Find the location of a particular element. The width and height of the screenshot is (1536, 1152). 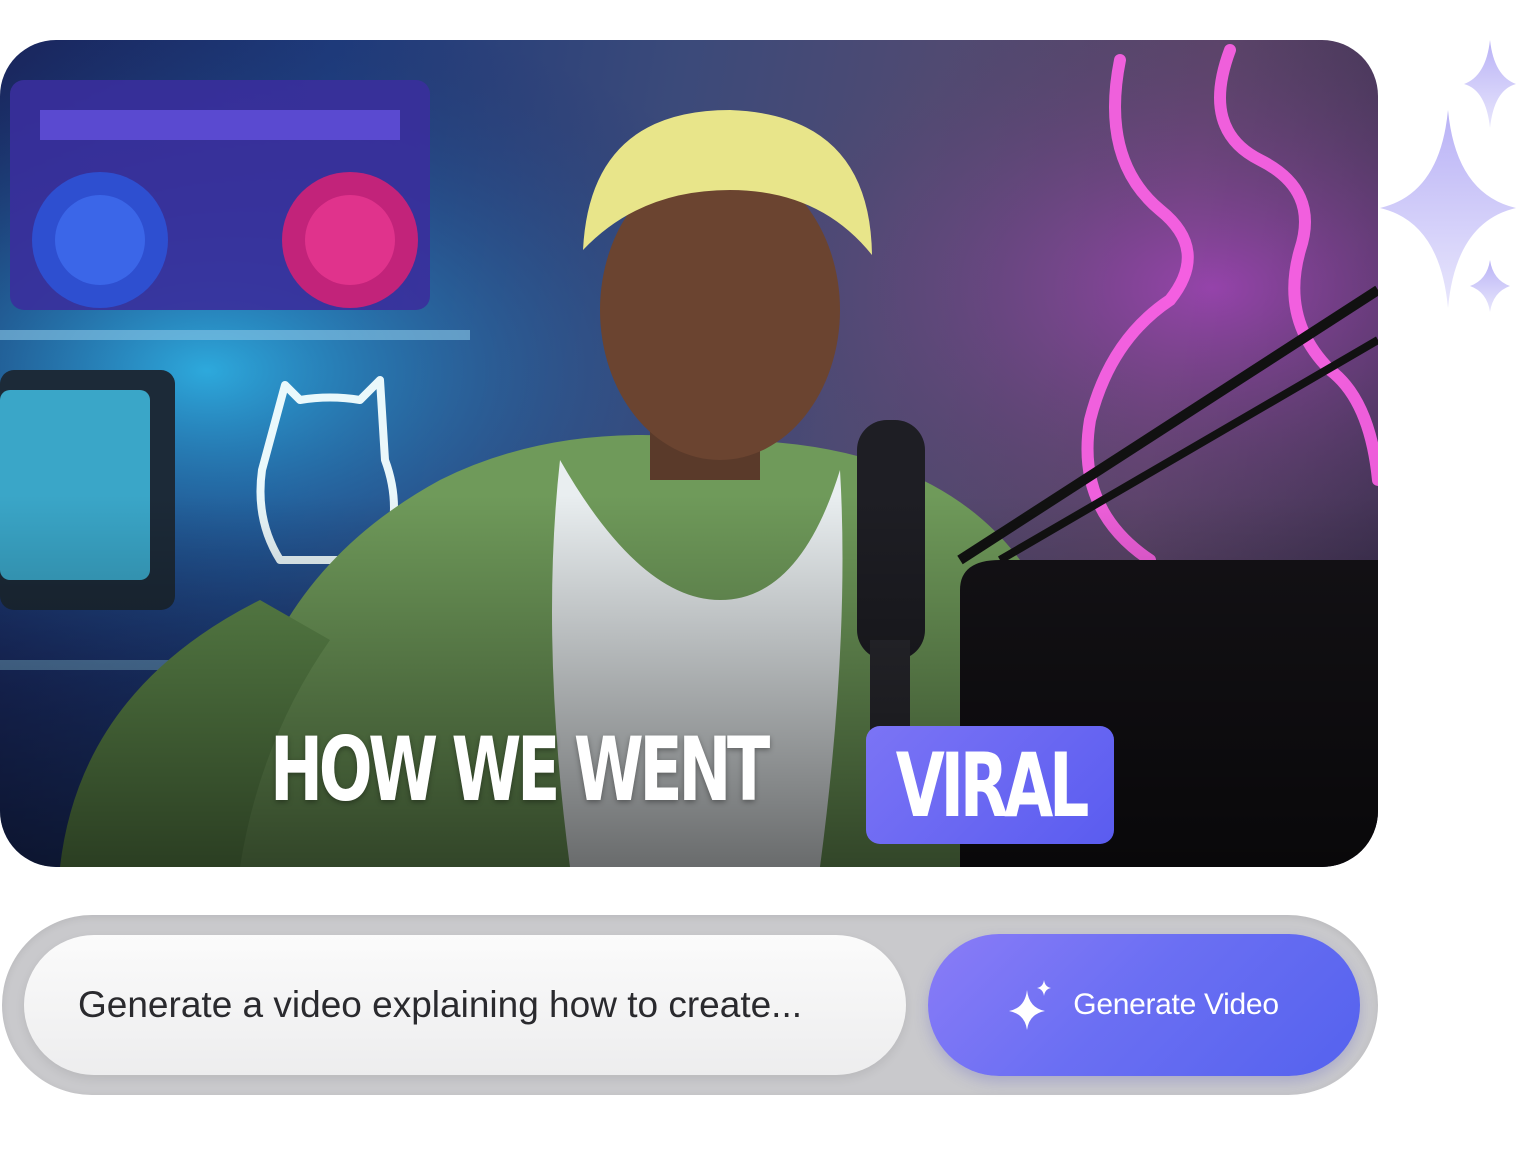

generate-video-button: Generate Video is located at coordinates (1144, 1005).